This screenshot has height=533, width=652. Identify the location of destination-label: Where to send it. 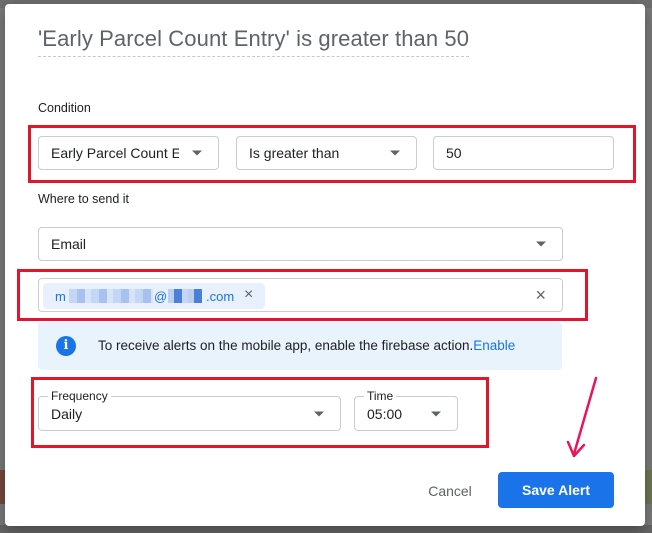
(84, 199).